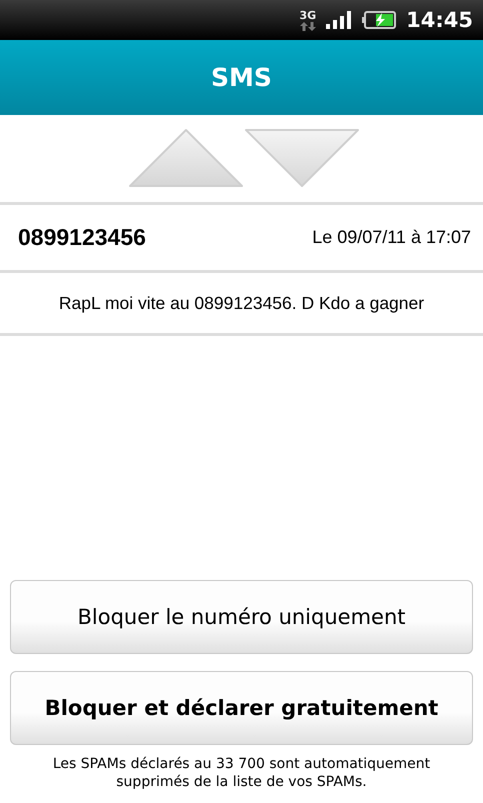  Describe the element at coordinates (379, 20) in the screenshot. I see `battery-charging-icon` at that location.